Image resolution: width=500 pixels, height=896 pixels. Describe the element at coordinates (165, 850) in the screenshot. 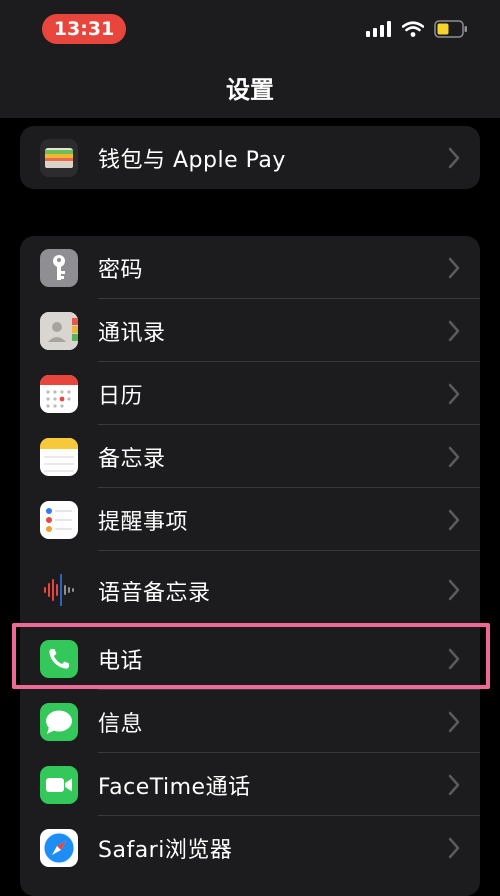

I see `settings-row-label: Safari浏览器` at that location.